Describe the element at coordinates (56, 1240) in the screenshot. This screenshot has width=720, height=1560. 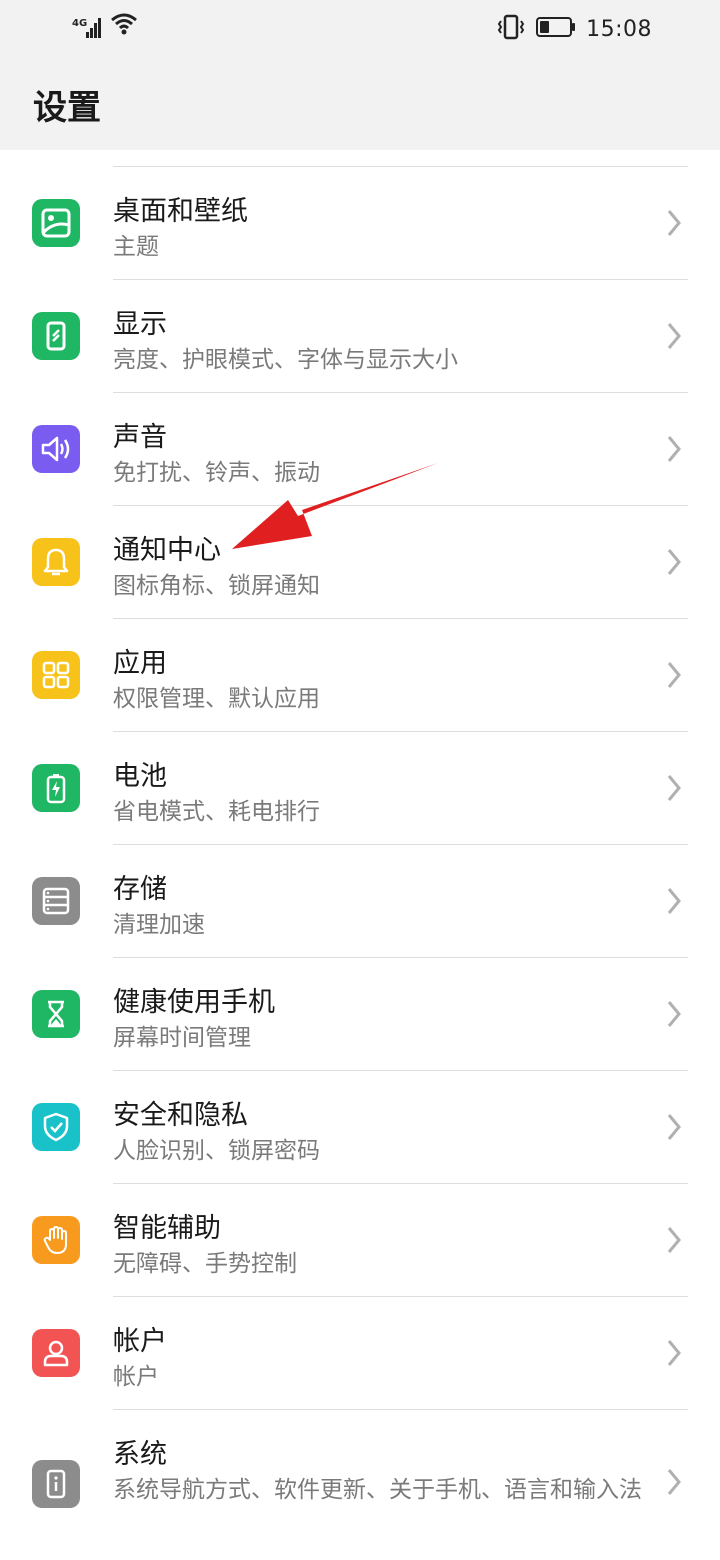
I see `hand-icon` at that location.